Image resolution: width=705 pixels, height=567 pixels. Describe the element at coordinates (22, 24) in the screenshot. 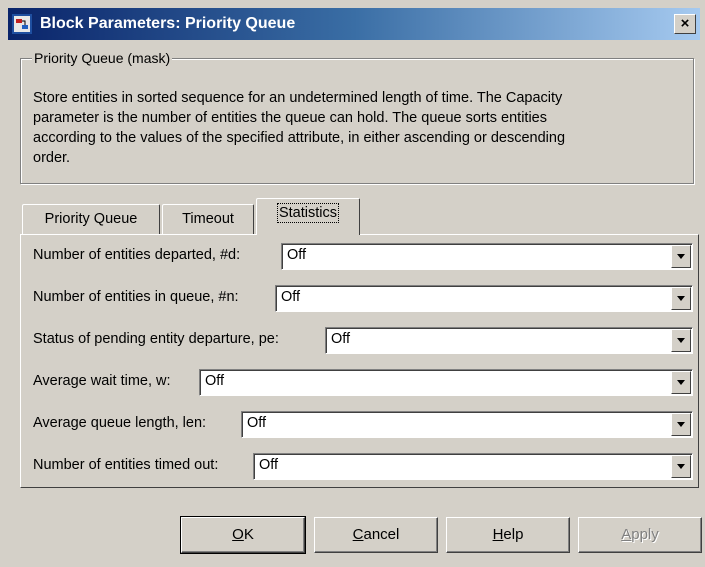

I see `simulink-block-icon` at that location.